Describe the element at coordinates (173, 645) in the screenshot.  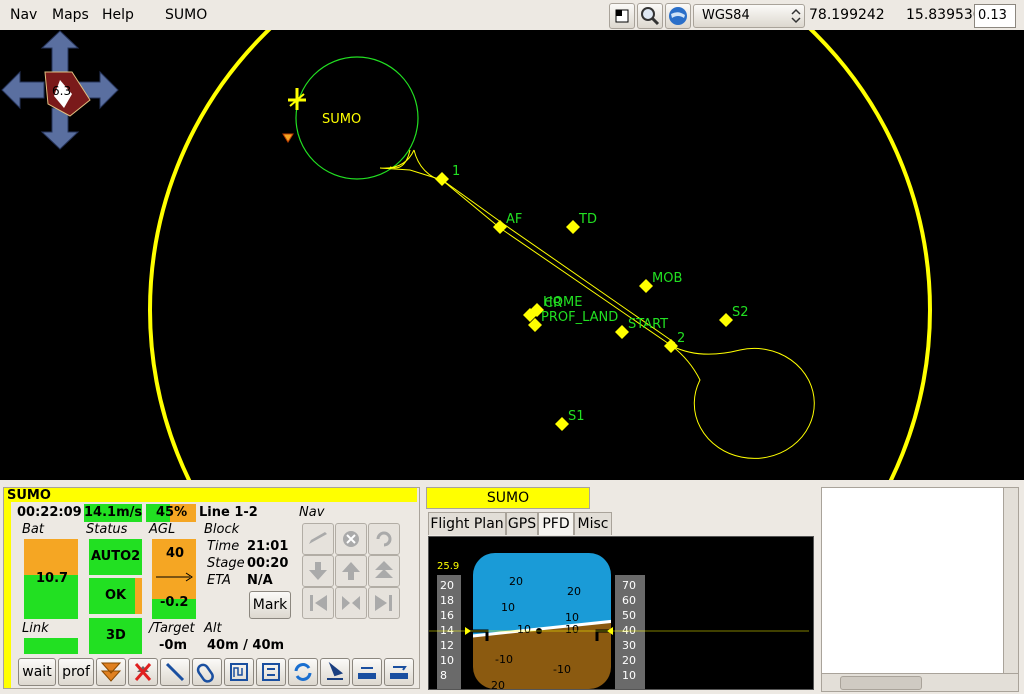
I see `target-value: -0m` at that location.